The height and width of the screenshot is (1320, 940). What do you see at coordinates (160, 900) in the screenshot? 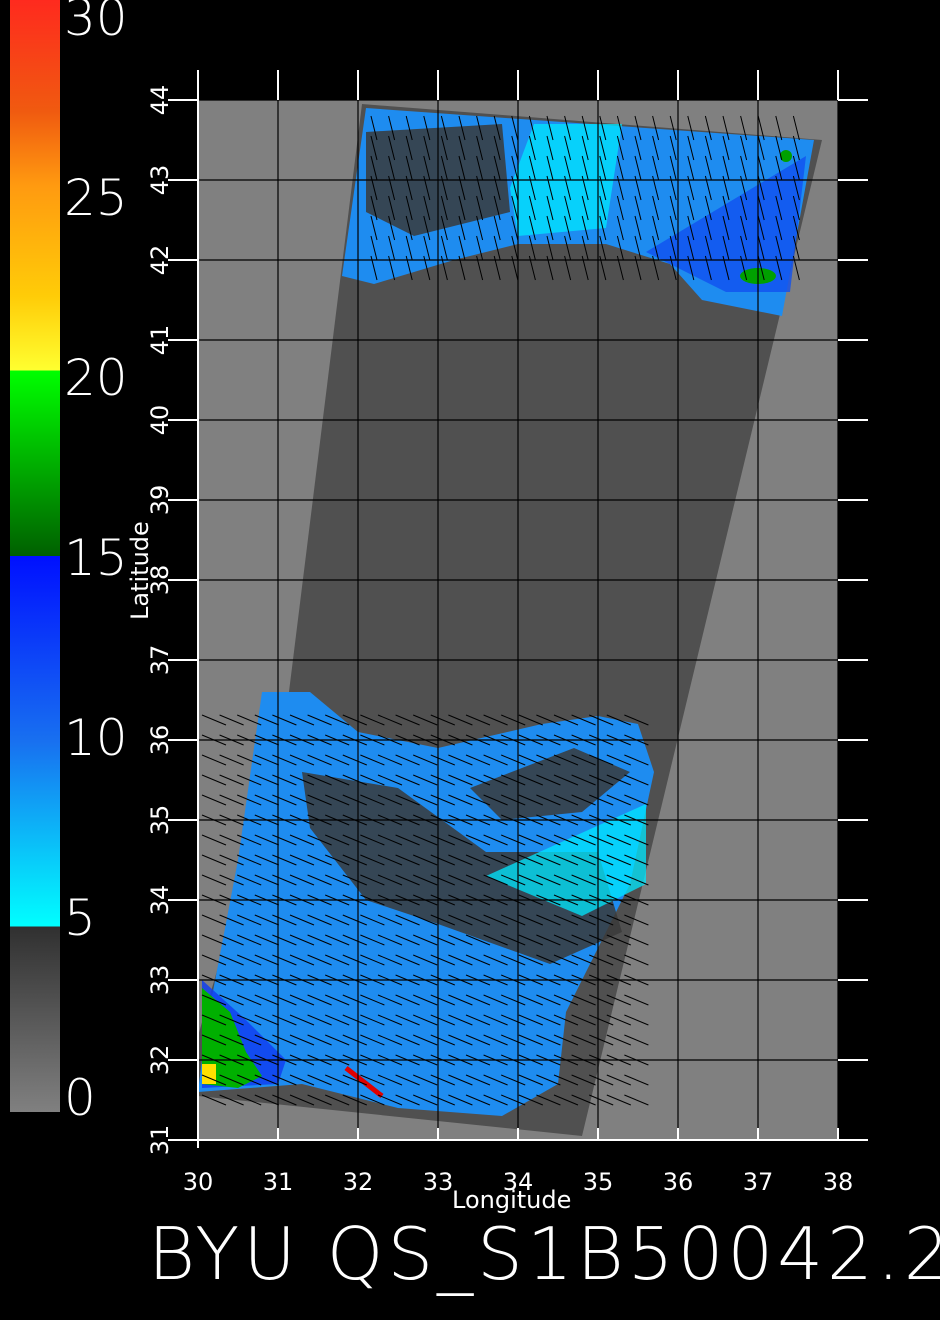
I see `y-tick-label: 34` at bounding box center [160, 900].